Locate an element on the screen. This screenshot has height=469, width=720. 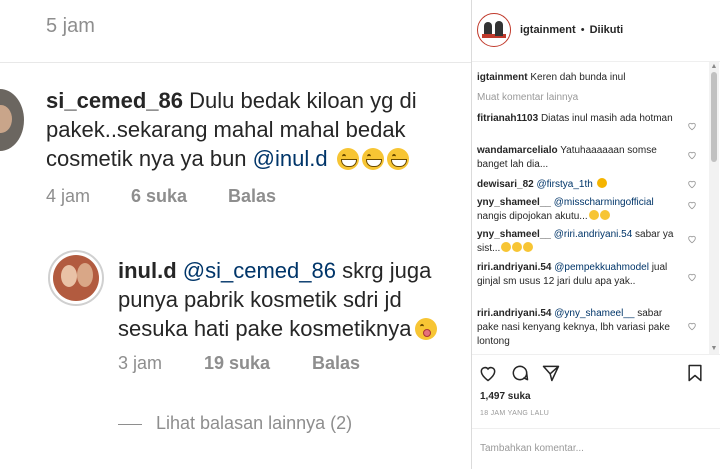
scroll-up-arrow-icon: ▲ is located at coordinates (714, 67).